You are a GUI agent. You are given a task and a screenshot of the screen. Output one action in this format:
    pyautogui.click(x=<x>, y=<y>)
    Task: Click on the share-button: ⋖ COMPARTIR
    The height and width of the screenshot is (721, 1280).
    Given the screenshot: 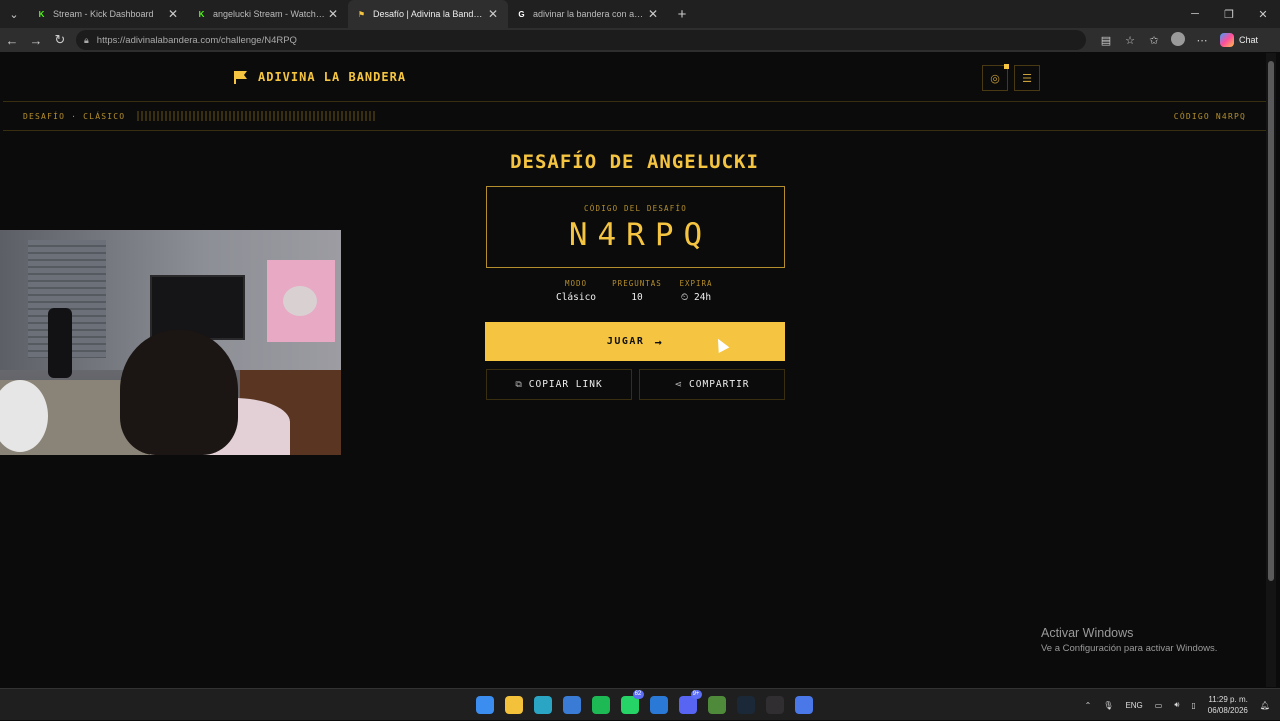 What is the action you would take?
    pyautogui.click(x=712, y=384)
    